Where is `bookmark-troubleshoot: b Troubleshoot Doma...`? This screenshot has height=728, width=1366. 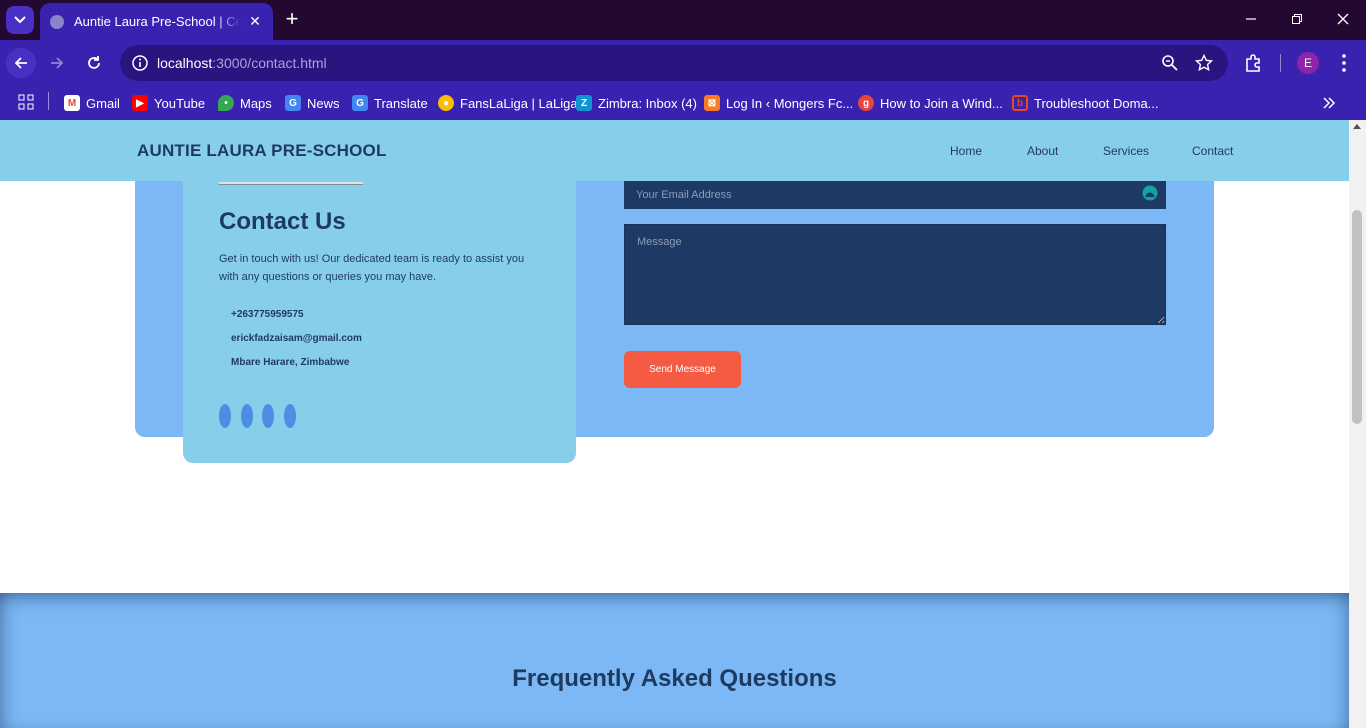 bookmark-troubleshoot: b Troubleshoot Doma... is located at coordinates (1085, 103).